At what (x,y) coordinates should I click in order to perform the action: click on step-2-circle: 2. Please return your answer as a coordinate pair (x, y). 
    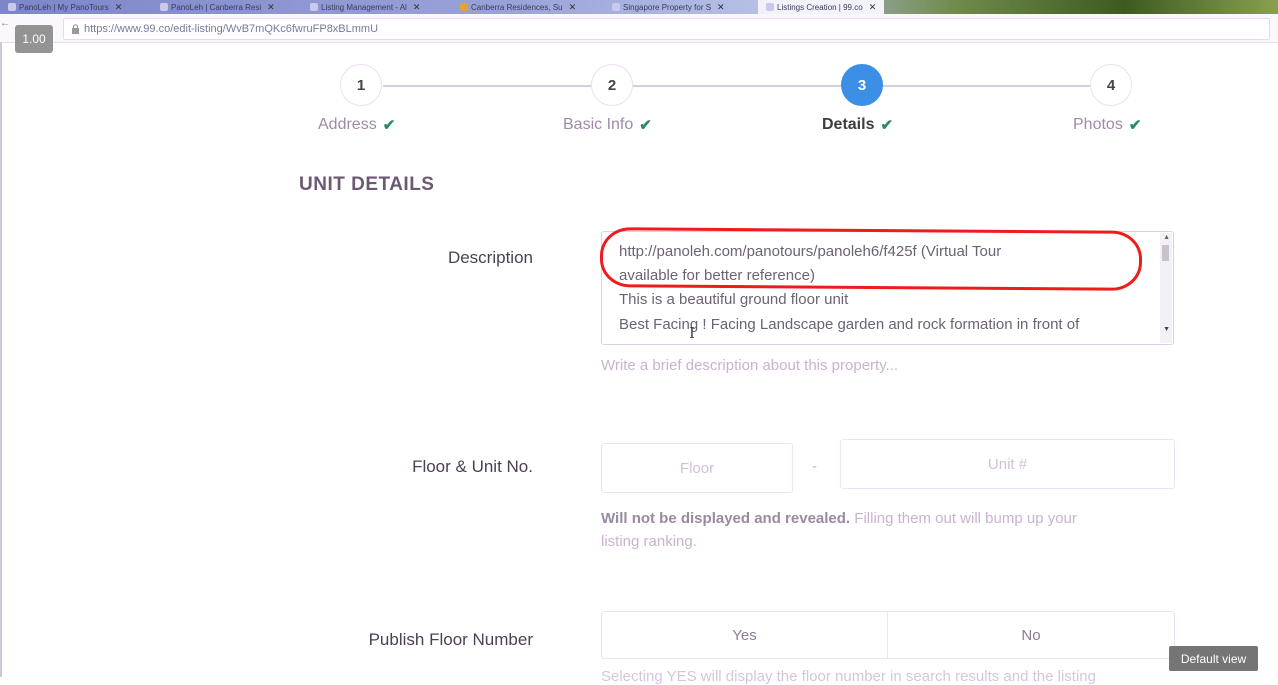
    Looking at the image, I should click on (612, 85).